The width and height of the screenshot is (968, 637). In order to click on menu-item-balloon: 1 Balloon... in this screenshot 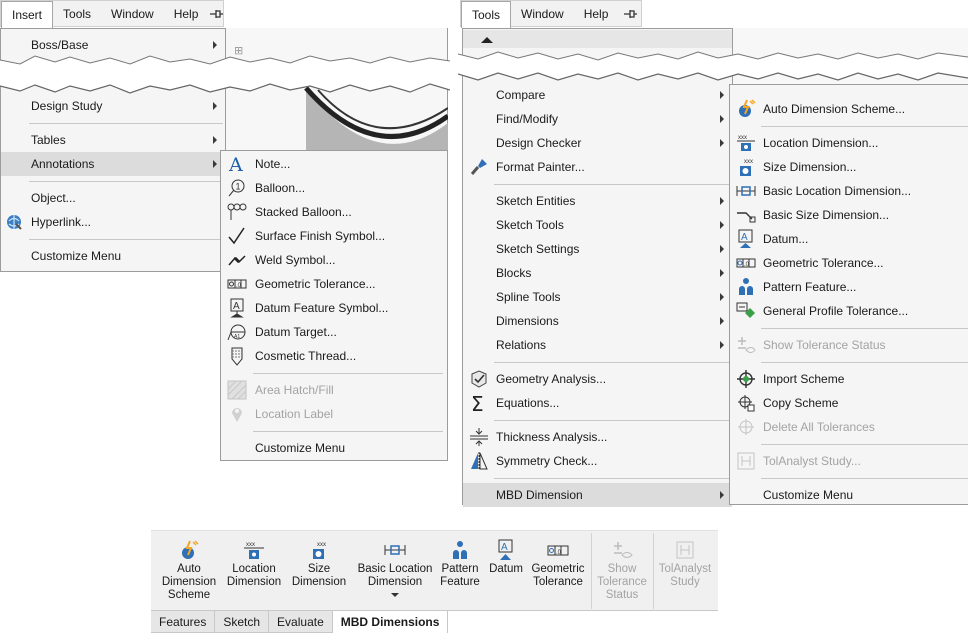, I will do `click(334, 188)`.